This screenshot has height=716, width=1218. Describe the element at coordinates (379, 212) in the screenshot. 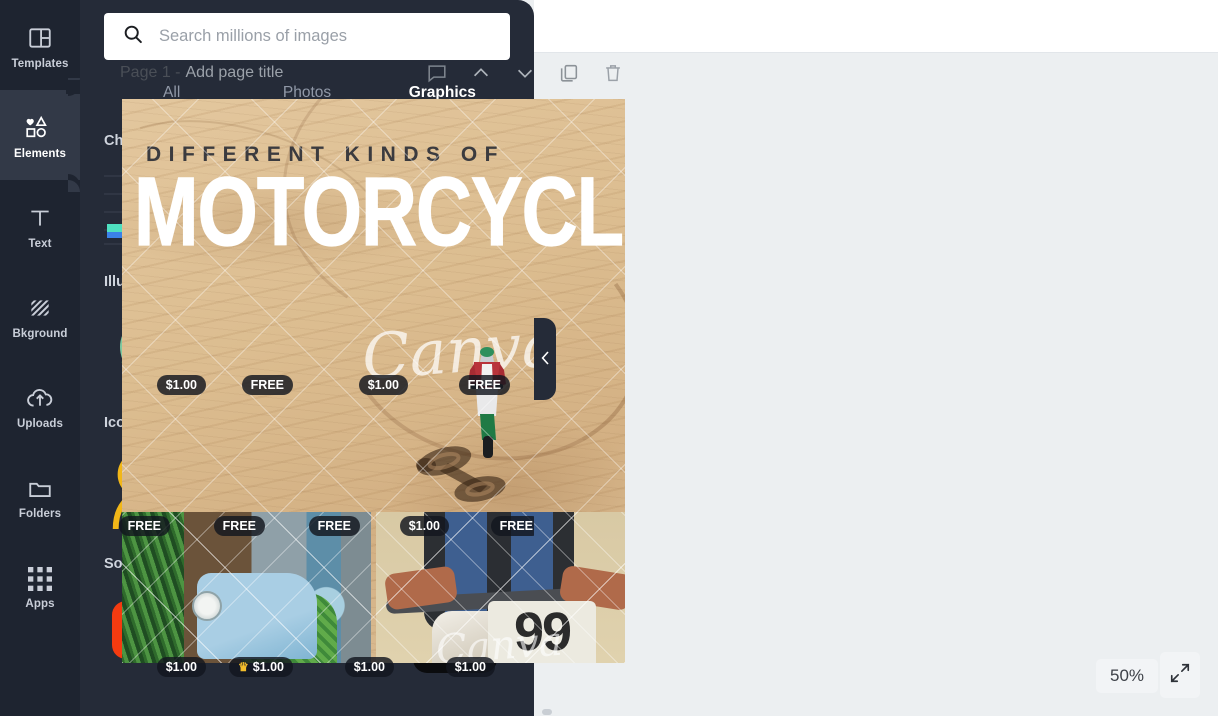

I see `design-headline-text: MOTORCYCLES` at that location.